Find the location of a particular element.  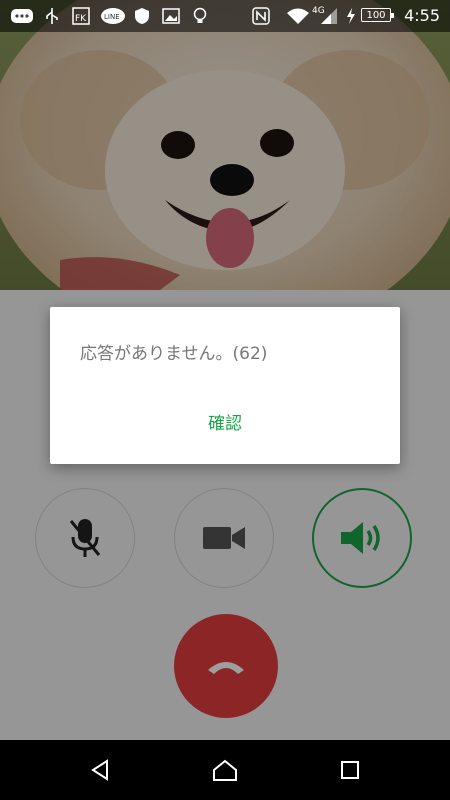

usb-icon is located at coordinates (52, 16).